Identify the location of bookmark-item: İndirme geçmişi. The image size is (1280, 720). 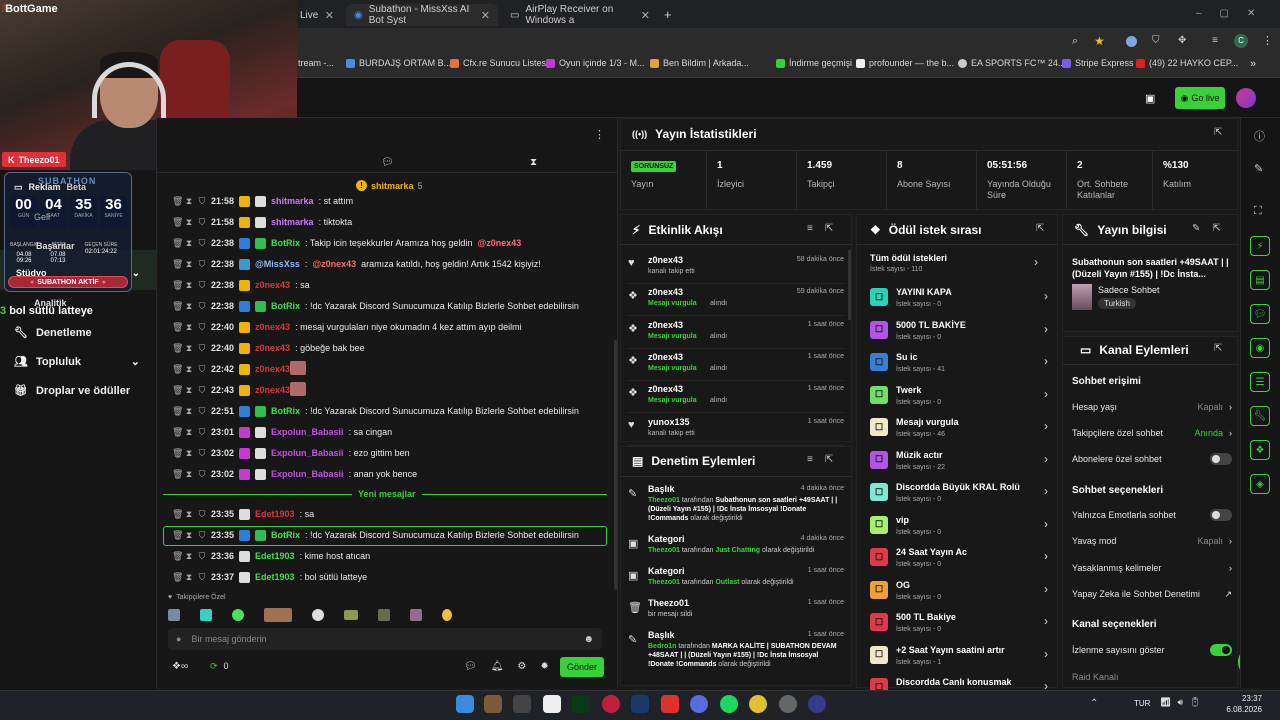
(814, 63).